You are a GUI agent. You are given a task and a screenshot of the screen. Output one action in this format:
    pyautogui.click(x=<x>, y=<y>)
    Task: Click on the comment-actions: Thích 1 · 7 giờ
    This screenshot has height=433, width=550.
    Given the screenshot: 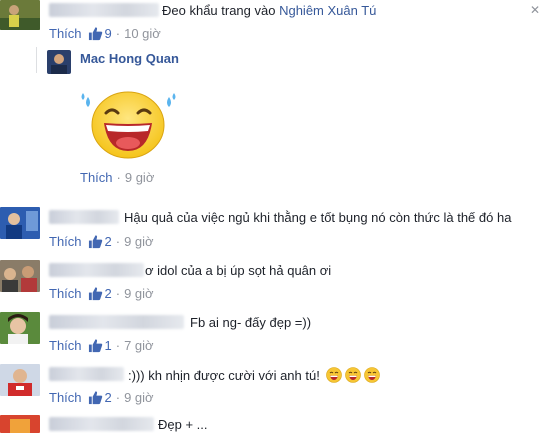 What is the action you would take?
    pyautogui.click(x=101, y=345)
    